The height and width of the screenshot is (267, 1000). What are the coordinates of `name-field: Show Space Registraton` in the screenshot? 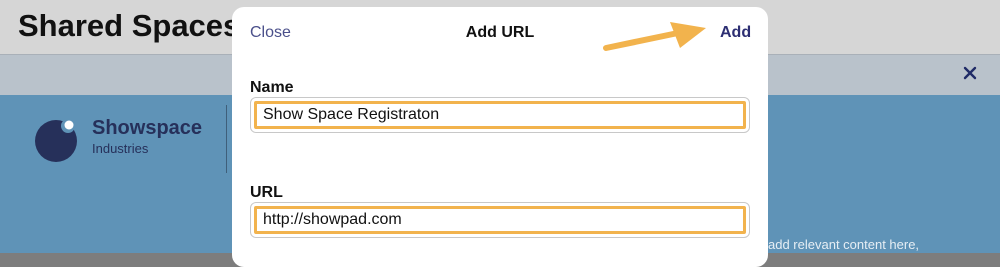 It's located at (500, 115).